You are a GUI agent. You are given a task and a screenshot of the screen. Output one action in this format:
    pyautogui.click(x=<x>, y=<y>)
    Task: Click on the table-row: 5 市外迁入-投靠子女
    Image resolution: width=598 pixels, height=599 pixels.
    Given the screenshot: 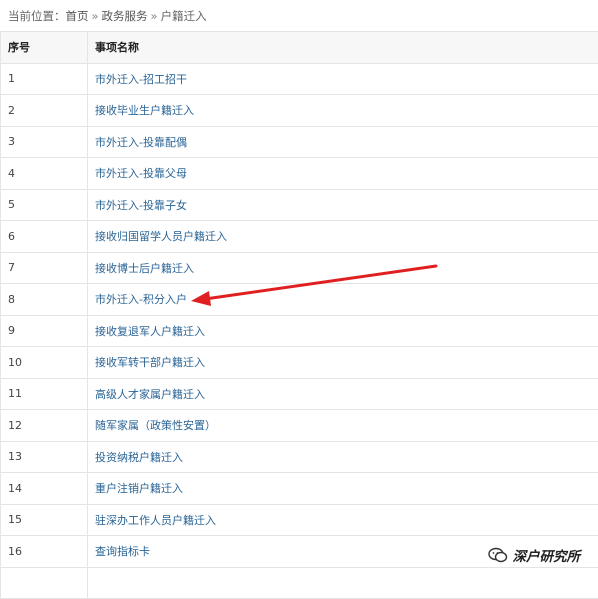 What is the action you would take?
    pyautogui.click(x=299, y=205)
    